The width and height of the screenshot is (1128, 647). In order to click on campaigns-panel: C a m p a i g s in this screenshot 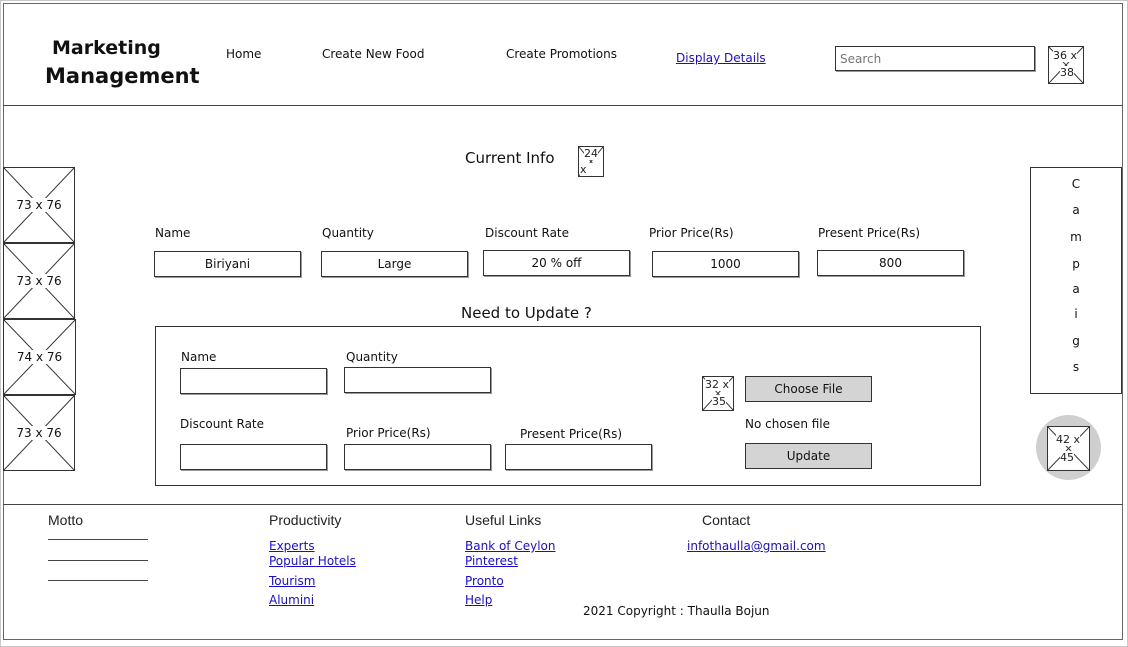, I will do `click(1076, 280)`.